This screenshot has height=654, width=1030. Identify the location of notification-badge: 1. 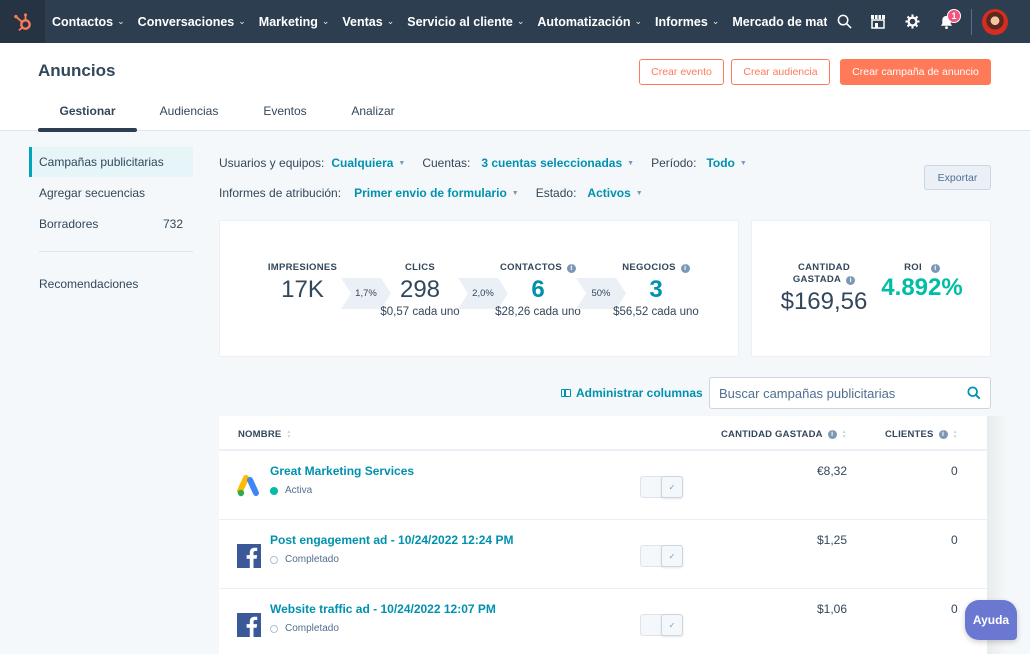
(954, 16).